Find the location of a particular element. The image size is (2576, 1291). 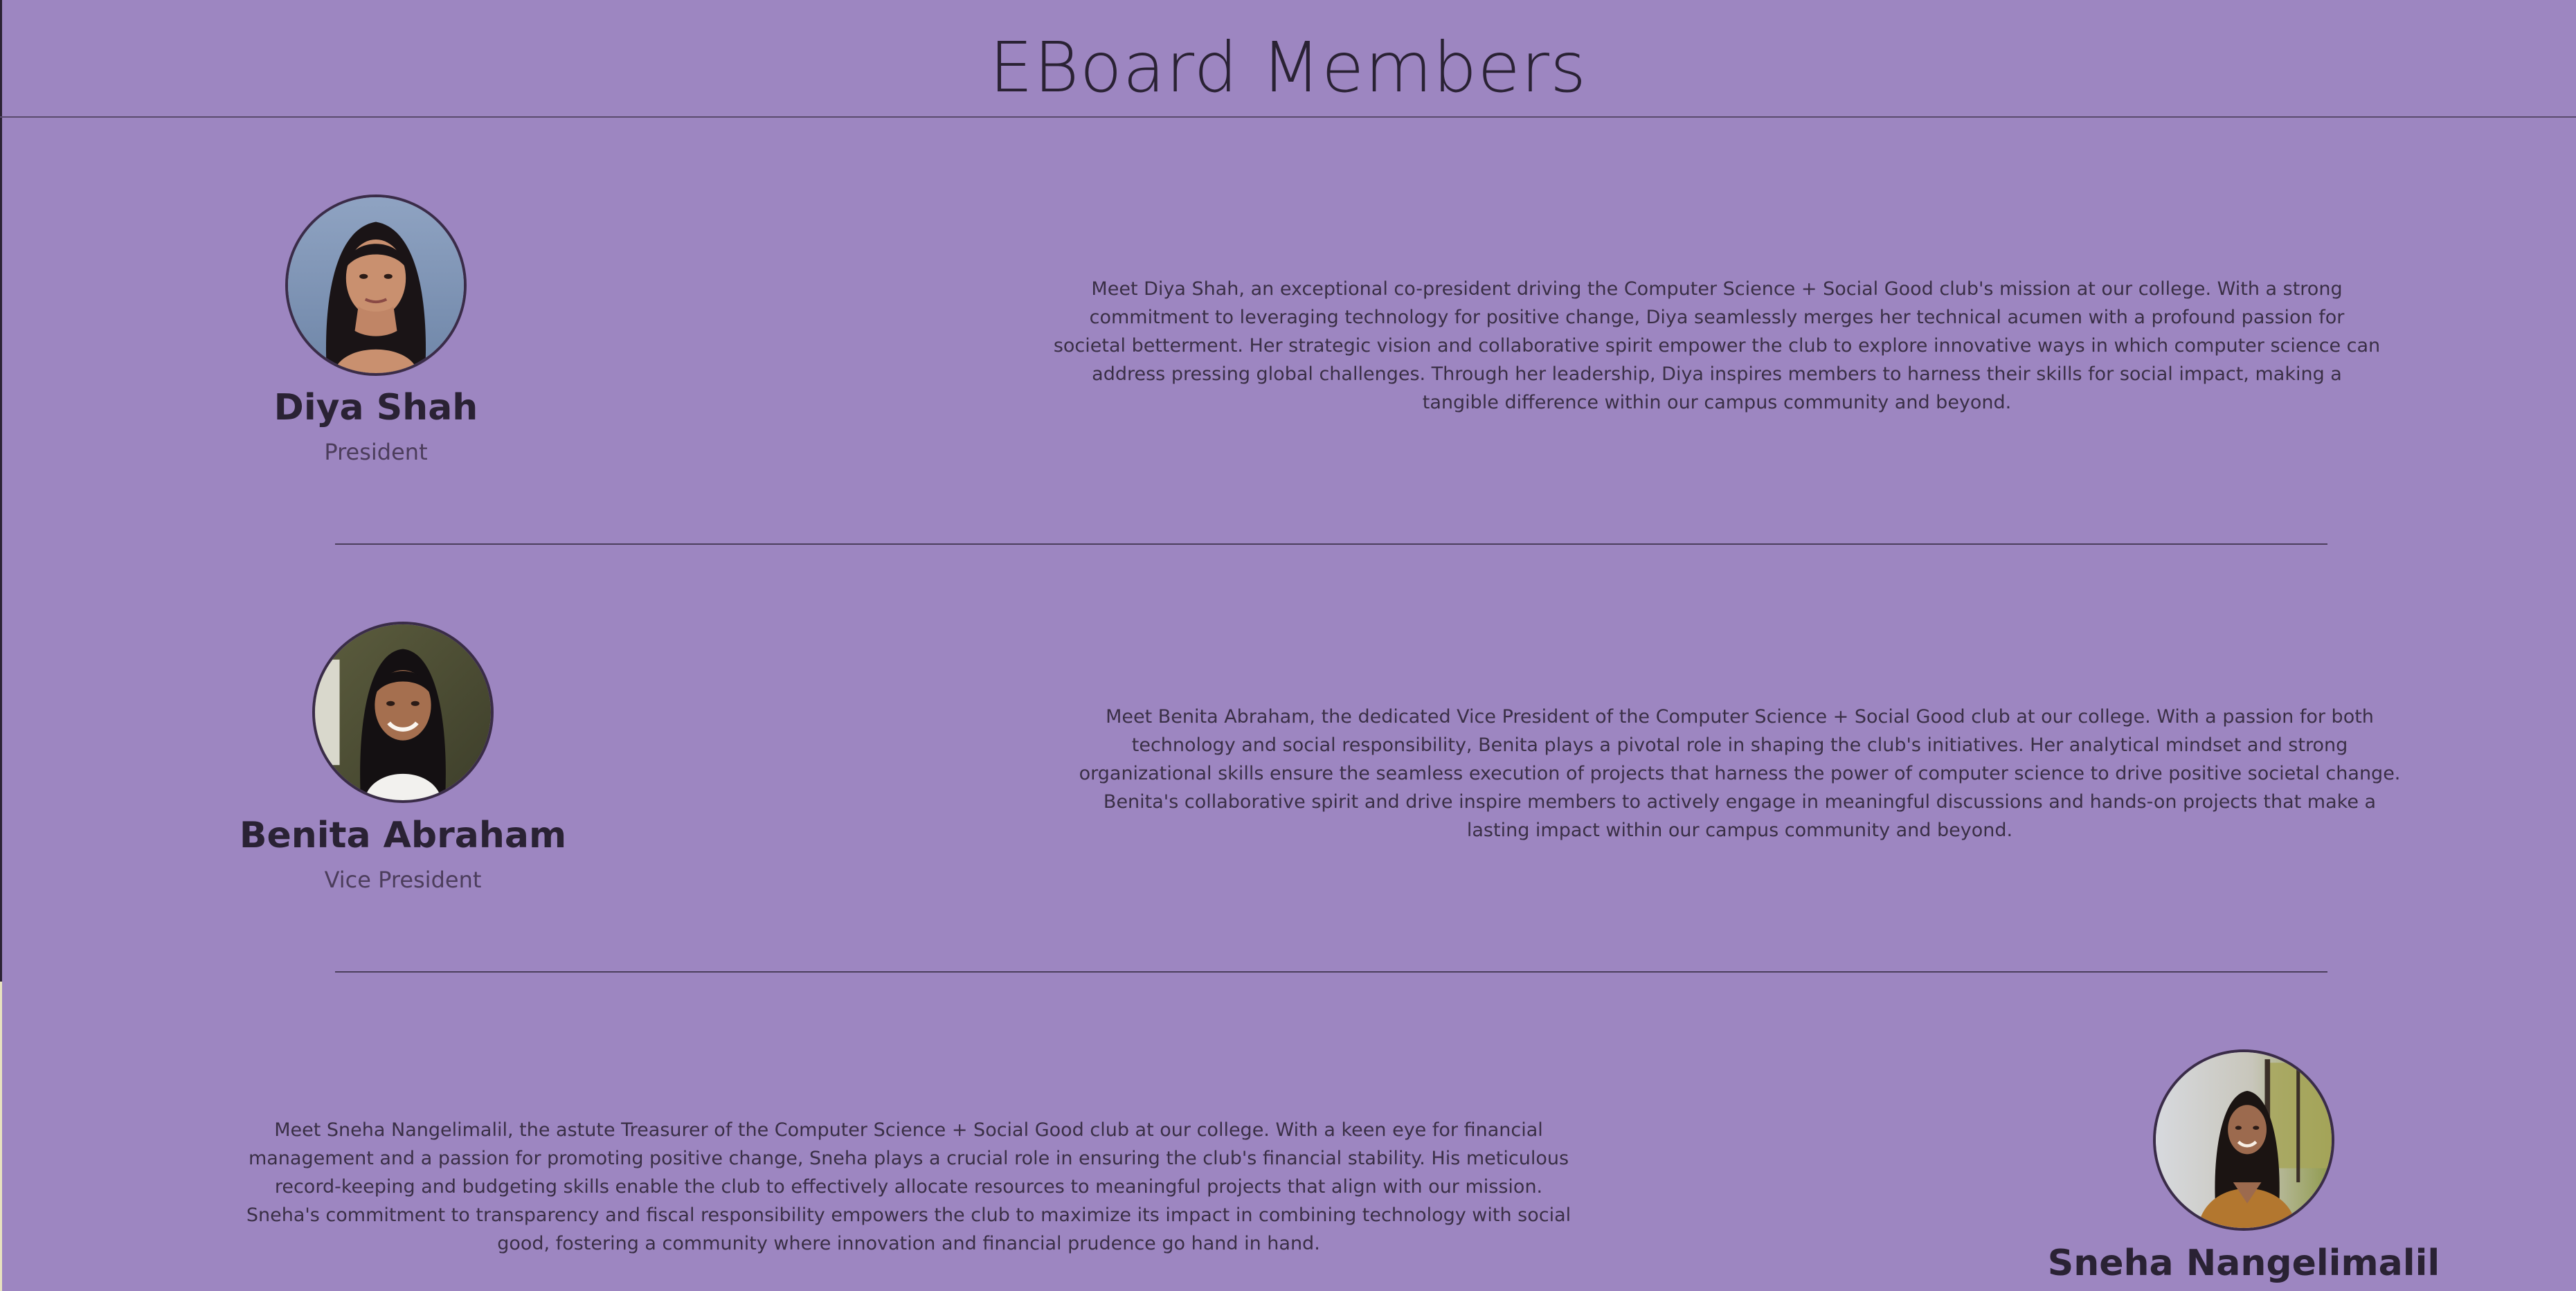

page-header: EBoard Members is located at coordinates (1288, 59).